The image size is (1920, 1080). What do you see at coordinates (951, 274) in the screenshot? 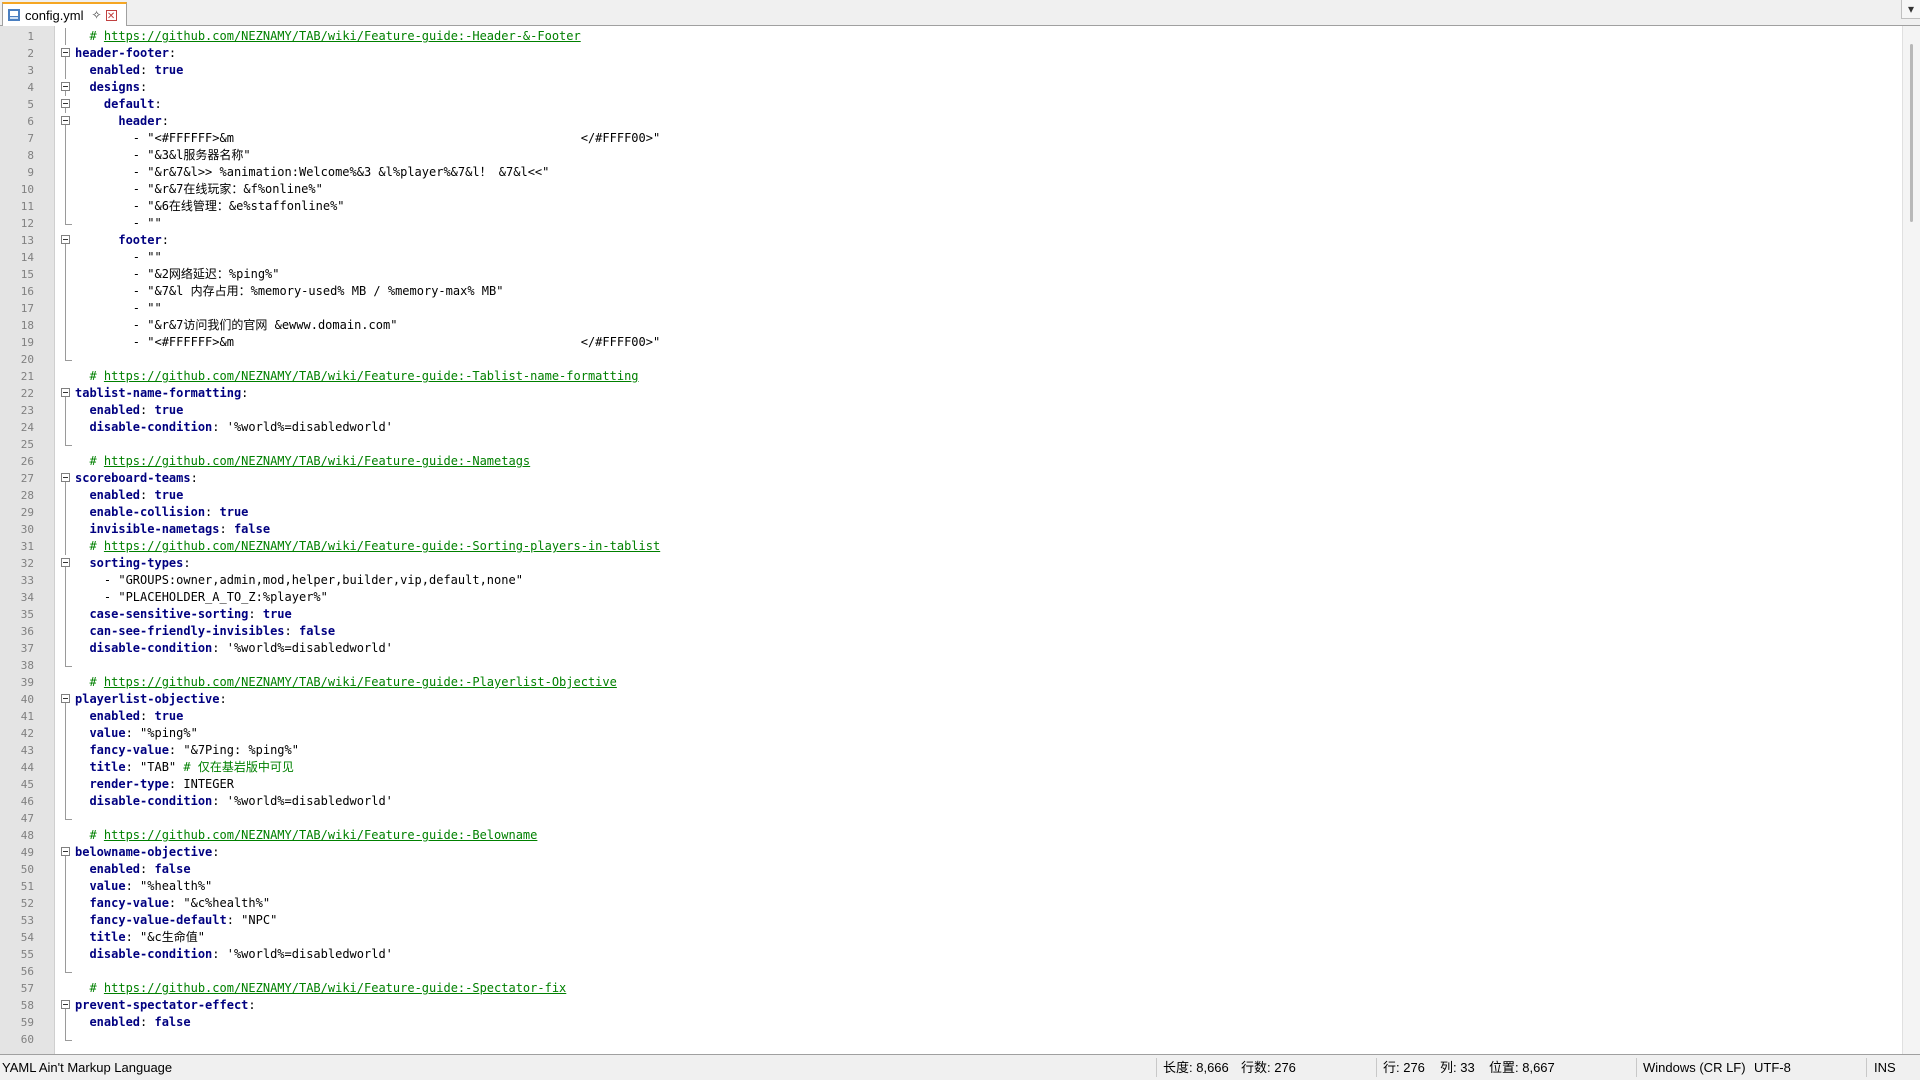
I see `code-line: 15 - "&2网络延迟：%ping%"` at bounding box center [951, 274].